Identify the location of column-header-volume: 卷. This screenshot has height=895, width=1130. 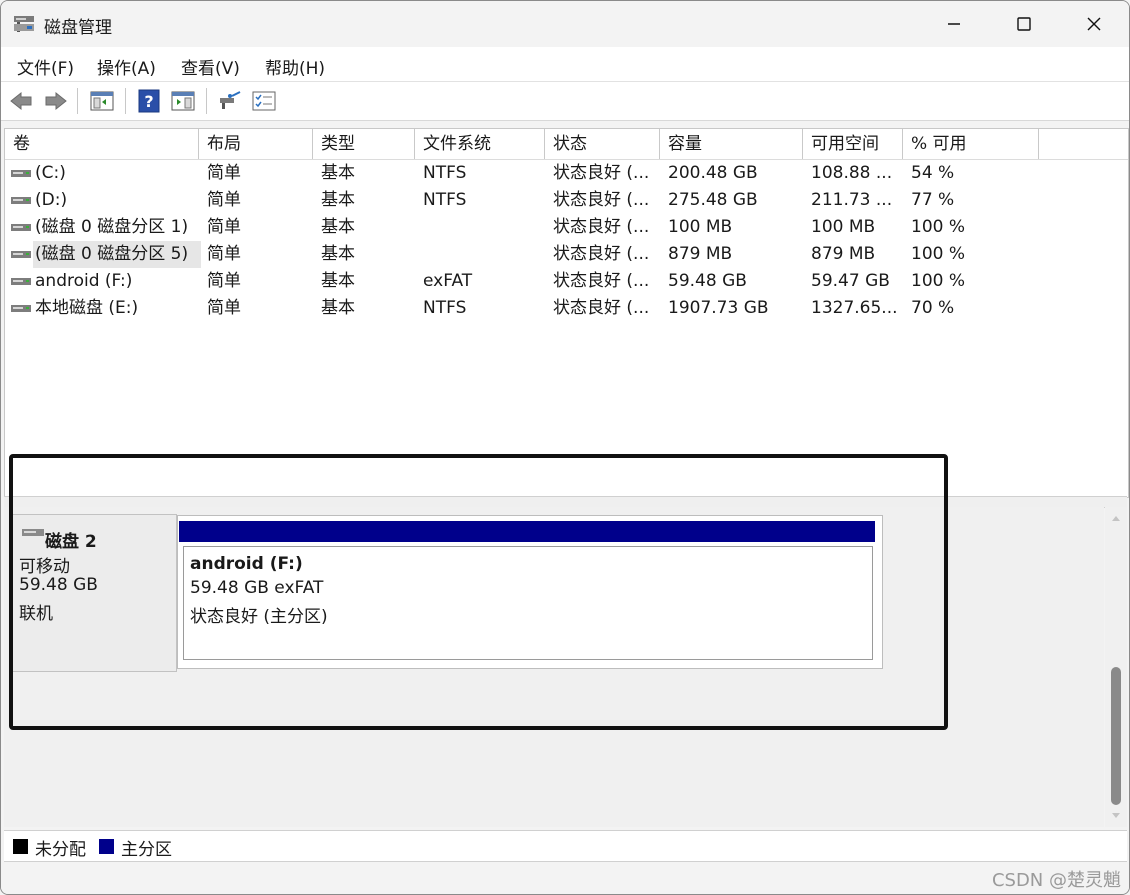
(102, 144).